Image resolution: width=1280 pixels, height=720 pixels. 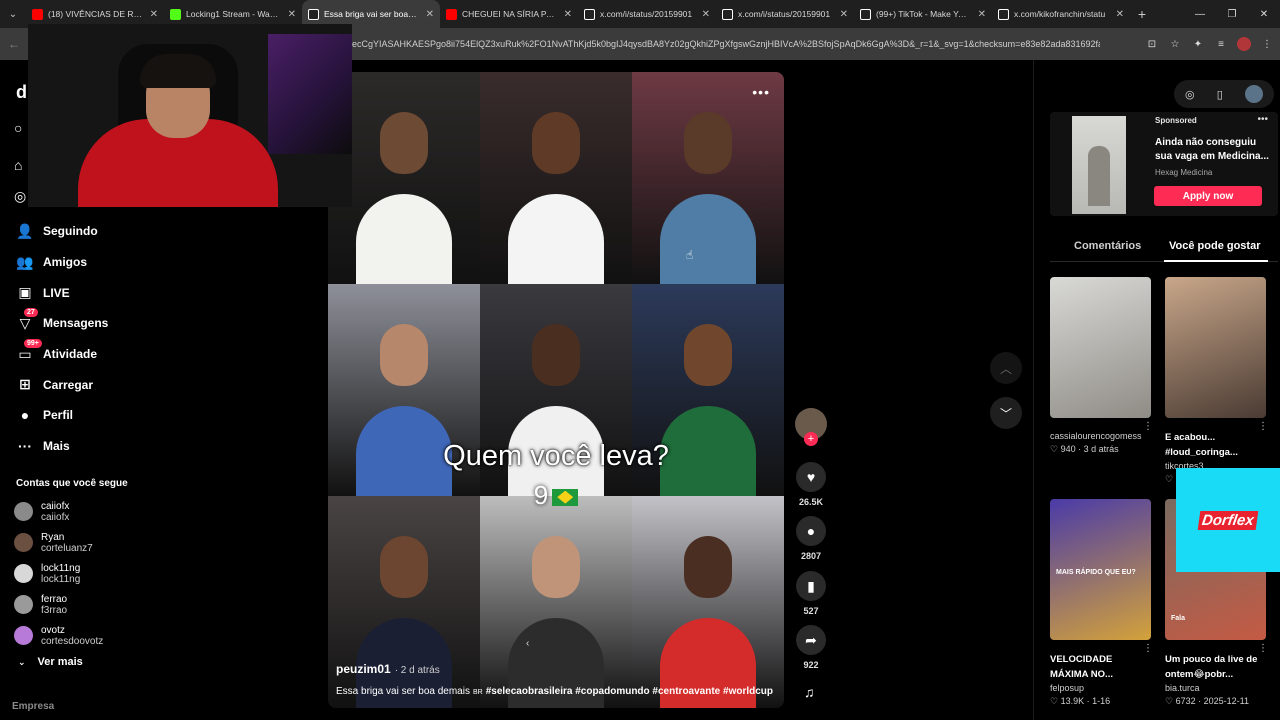 I want to click on sidebar-item-amigos: 👥 Amigos, so click(x=166, y=262).